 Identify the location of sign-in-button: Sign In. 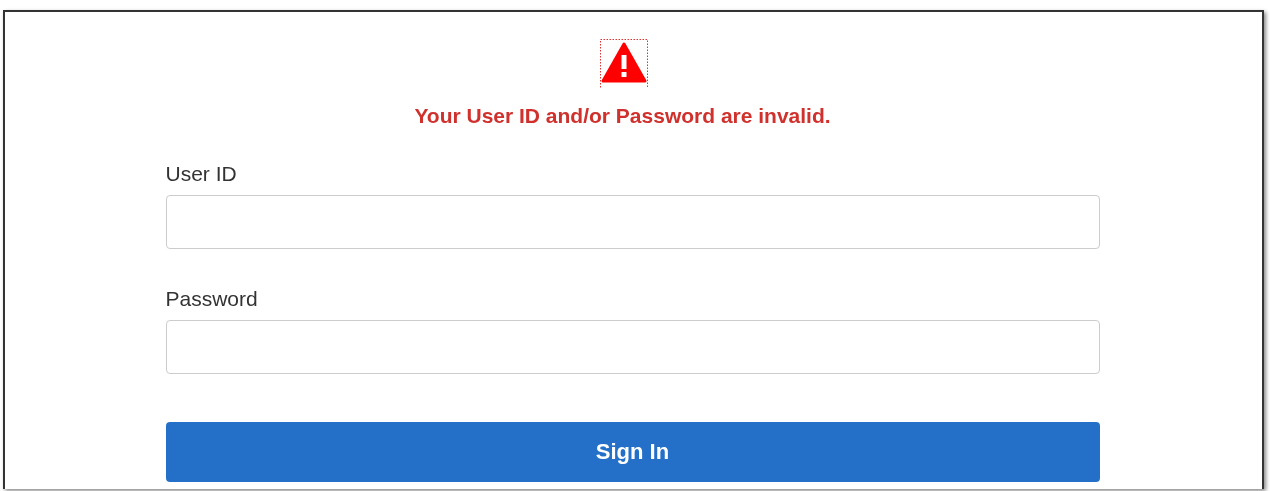
(632, 452).